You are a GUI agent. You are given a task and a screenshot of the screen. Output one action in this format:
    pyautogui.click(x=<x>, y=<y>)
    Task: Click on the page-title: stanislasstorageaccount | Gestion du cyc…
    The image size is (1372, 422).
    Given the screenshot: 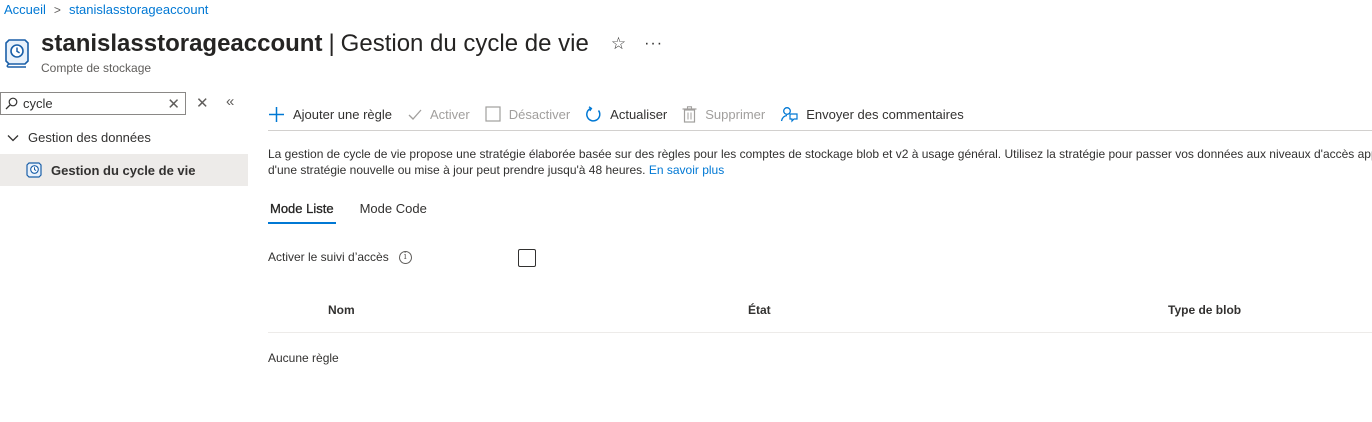 What is the action you would take?
    pyautogui.click(x=352, y=44)
    